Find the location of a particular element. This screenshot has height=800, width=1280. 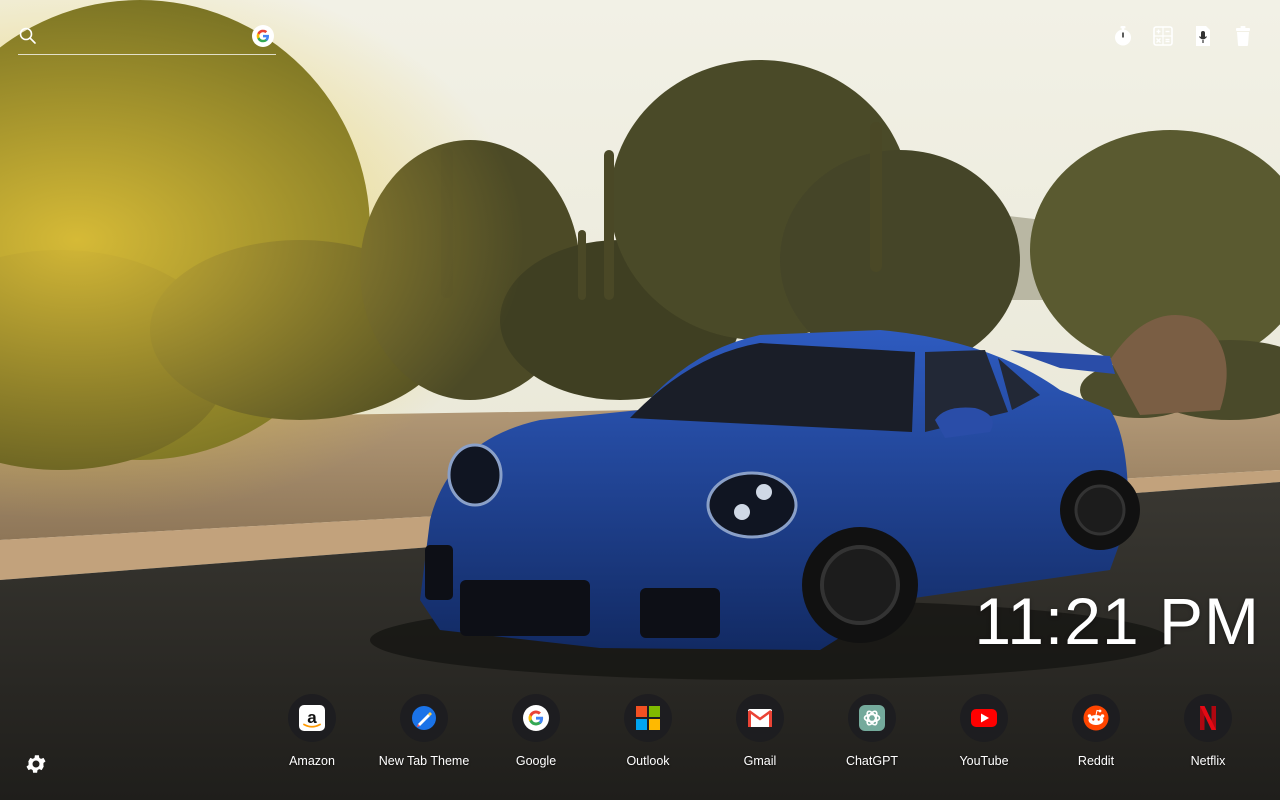

shortcut-netflix: Netflix is located at coordinates (1208, 731).